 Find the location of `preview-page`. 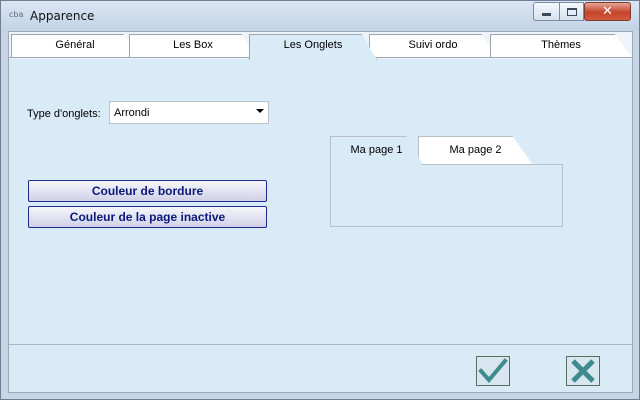

preview-page is located at coordinates (446, 195).